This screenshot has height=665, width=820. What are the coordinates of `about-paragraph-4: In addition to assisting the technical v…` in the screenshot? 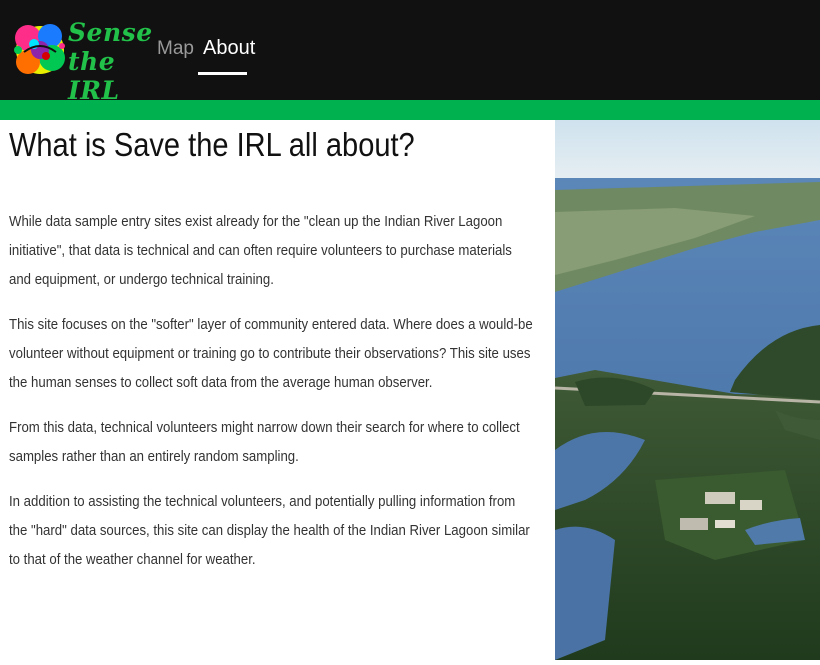 It's located at (269, 530).